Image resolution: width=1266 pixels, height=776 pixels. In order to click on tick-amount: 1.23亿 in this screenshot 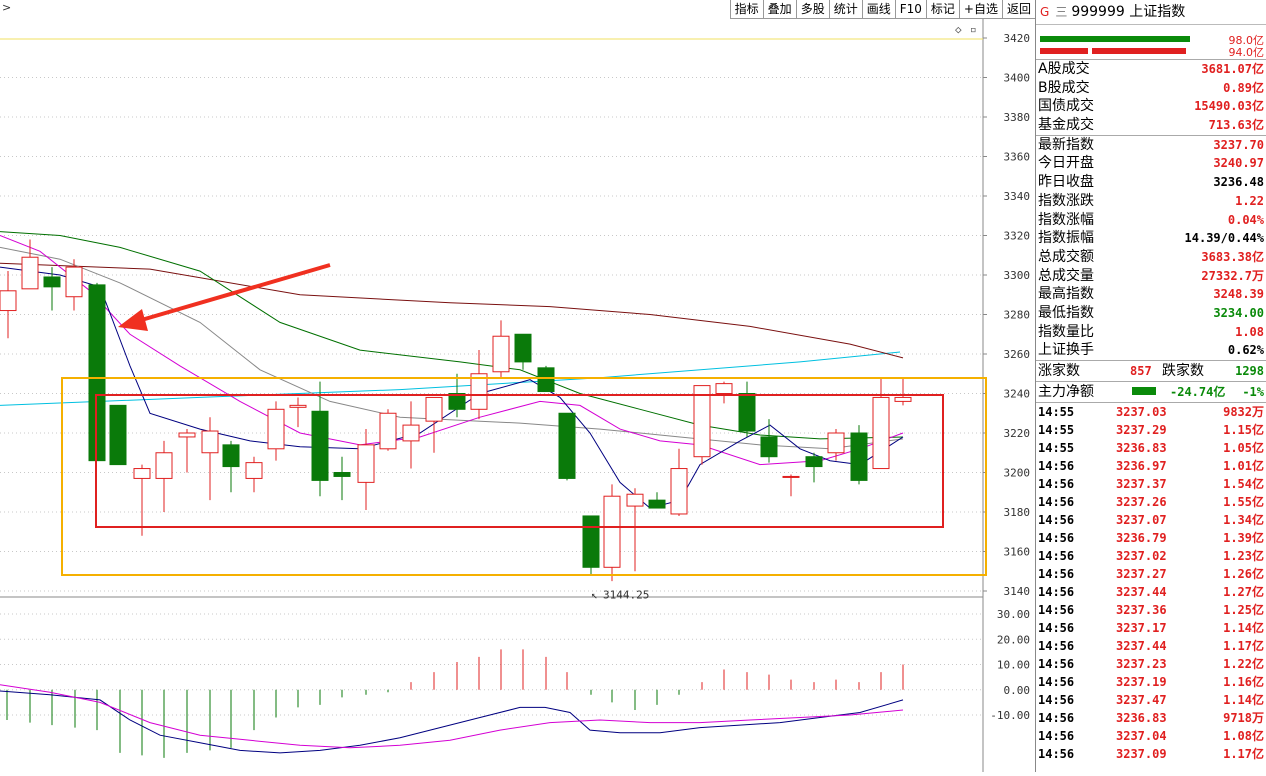, I will do `click(1243, 556)`.